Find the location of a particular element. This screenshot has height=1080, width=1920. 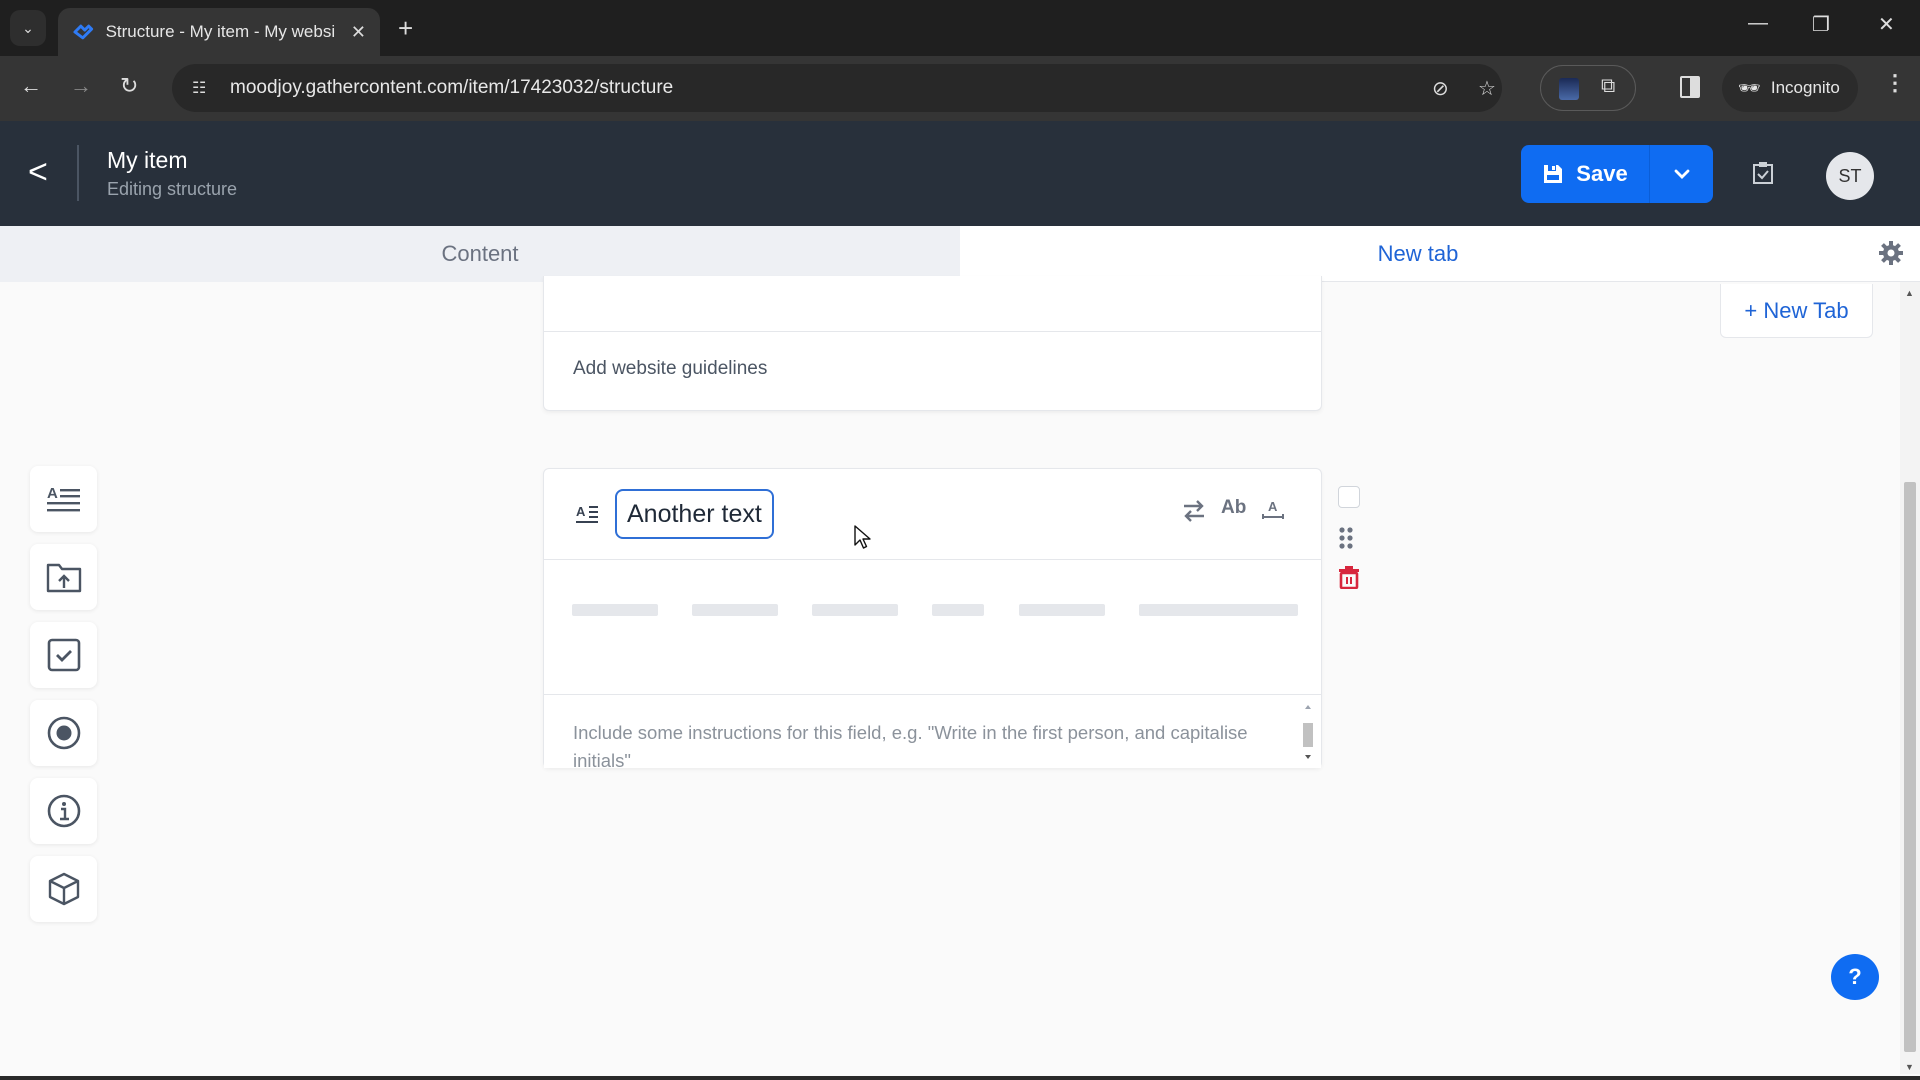

scroll-down-icon: ▼ is located at coordinates (1909, 1067).